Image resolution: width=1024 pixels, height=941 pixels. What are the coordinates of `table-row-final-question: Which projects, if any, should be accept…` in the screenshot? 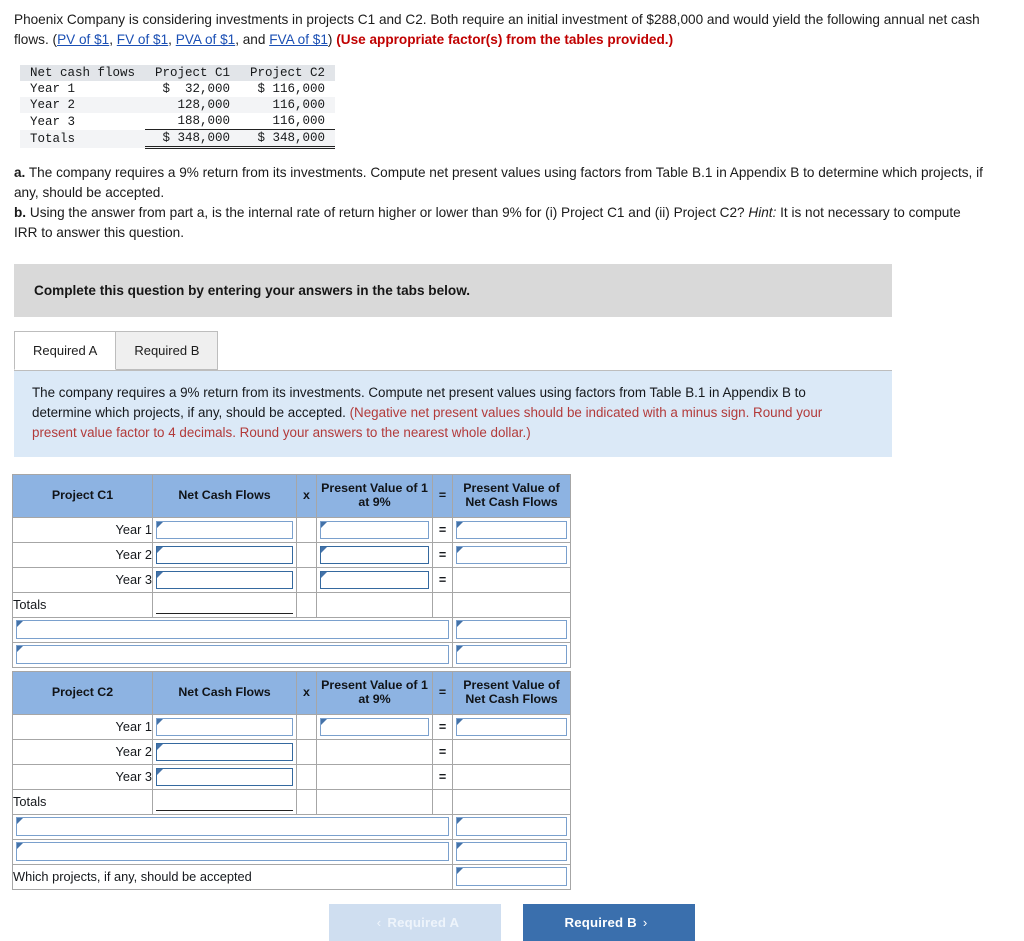 It's located at (291, 876).